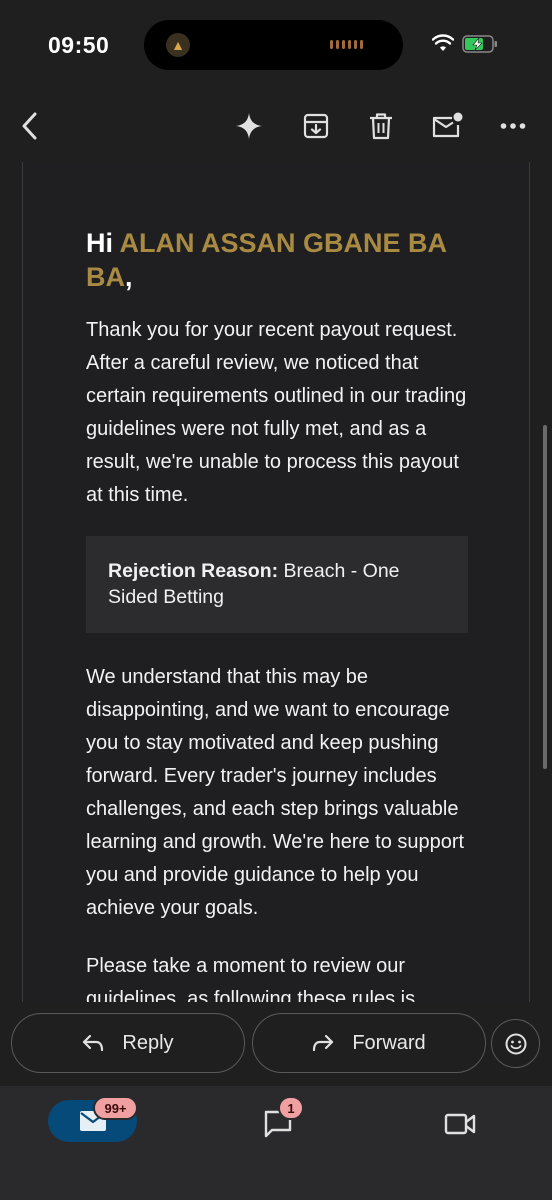 This screenshot has width=552, height=1200. I want to click on archive-icon, so click(316, 126).